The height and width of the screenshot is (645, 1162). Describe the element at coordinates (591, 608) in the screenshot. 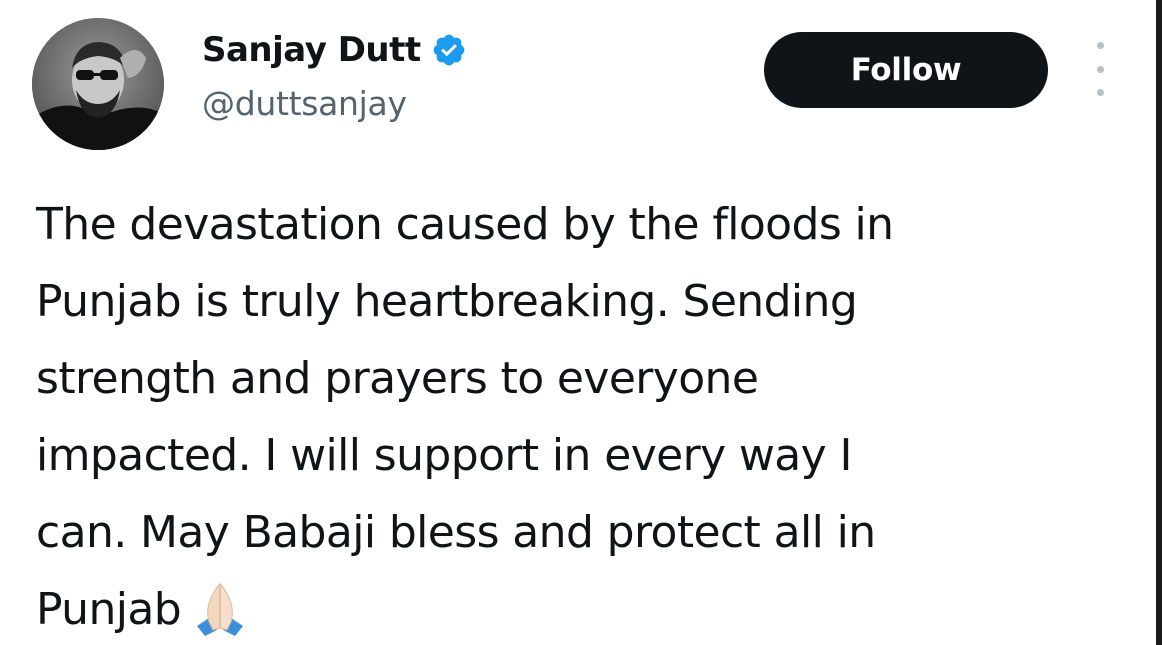

I see `tweet-last-line: Punjab` at that location.